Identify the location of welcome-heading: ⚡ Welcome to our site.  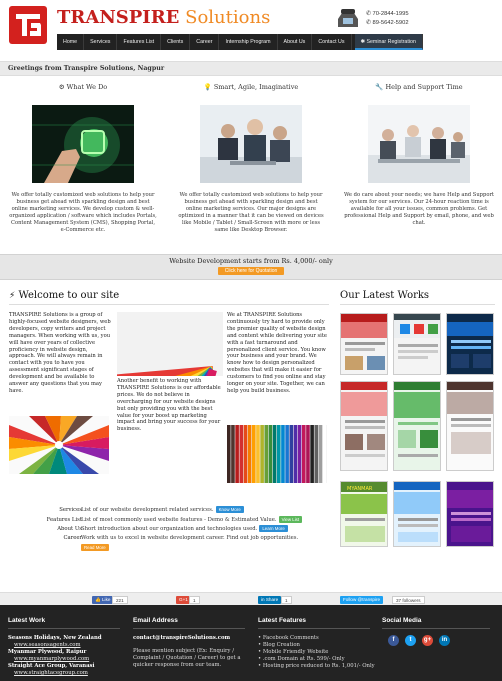
(64, 295).